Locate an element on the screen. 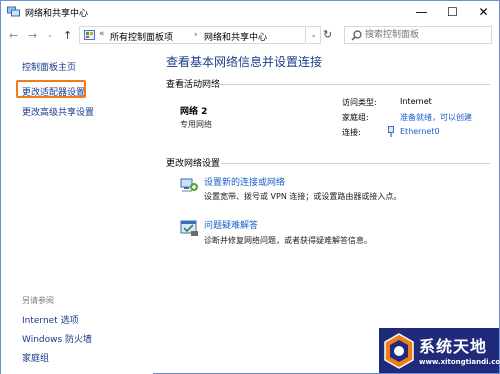 The image size is (500, 374). search-box is located at coordinates (418, 35).